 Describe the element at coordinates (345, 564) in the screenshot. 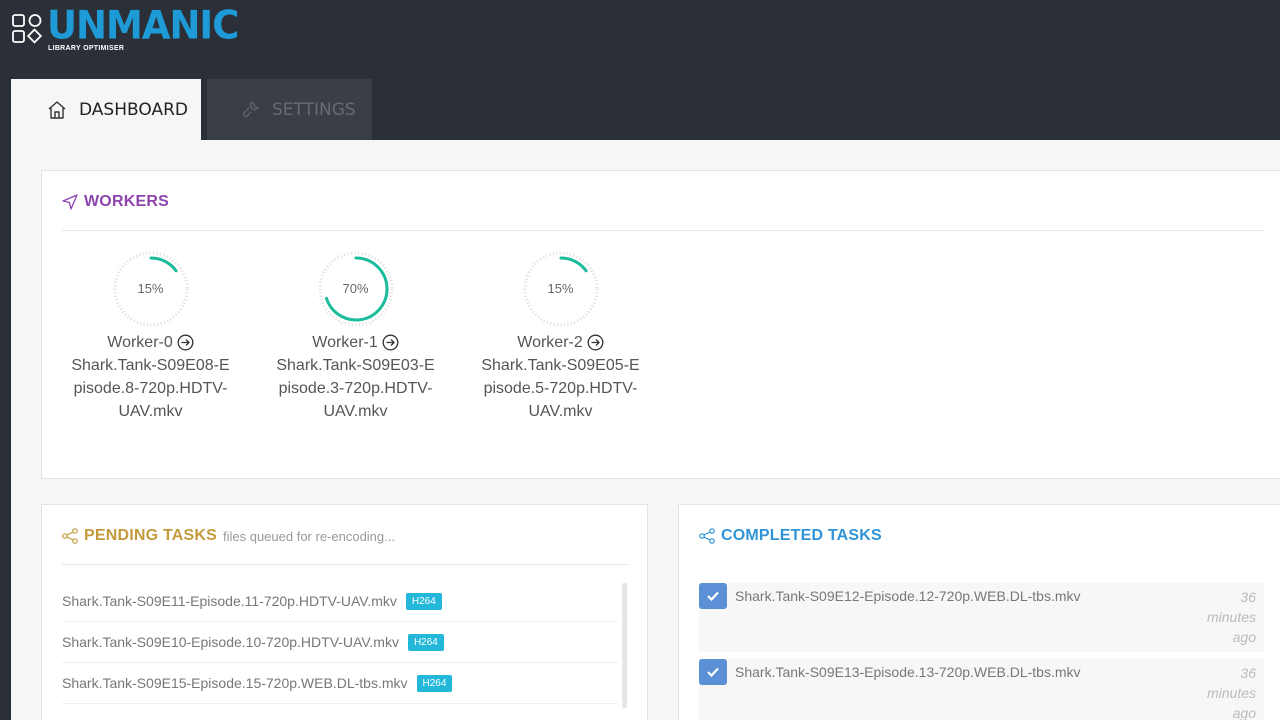

I see `pending-divider` at that location.